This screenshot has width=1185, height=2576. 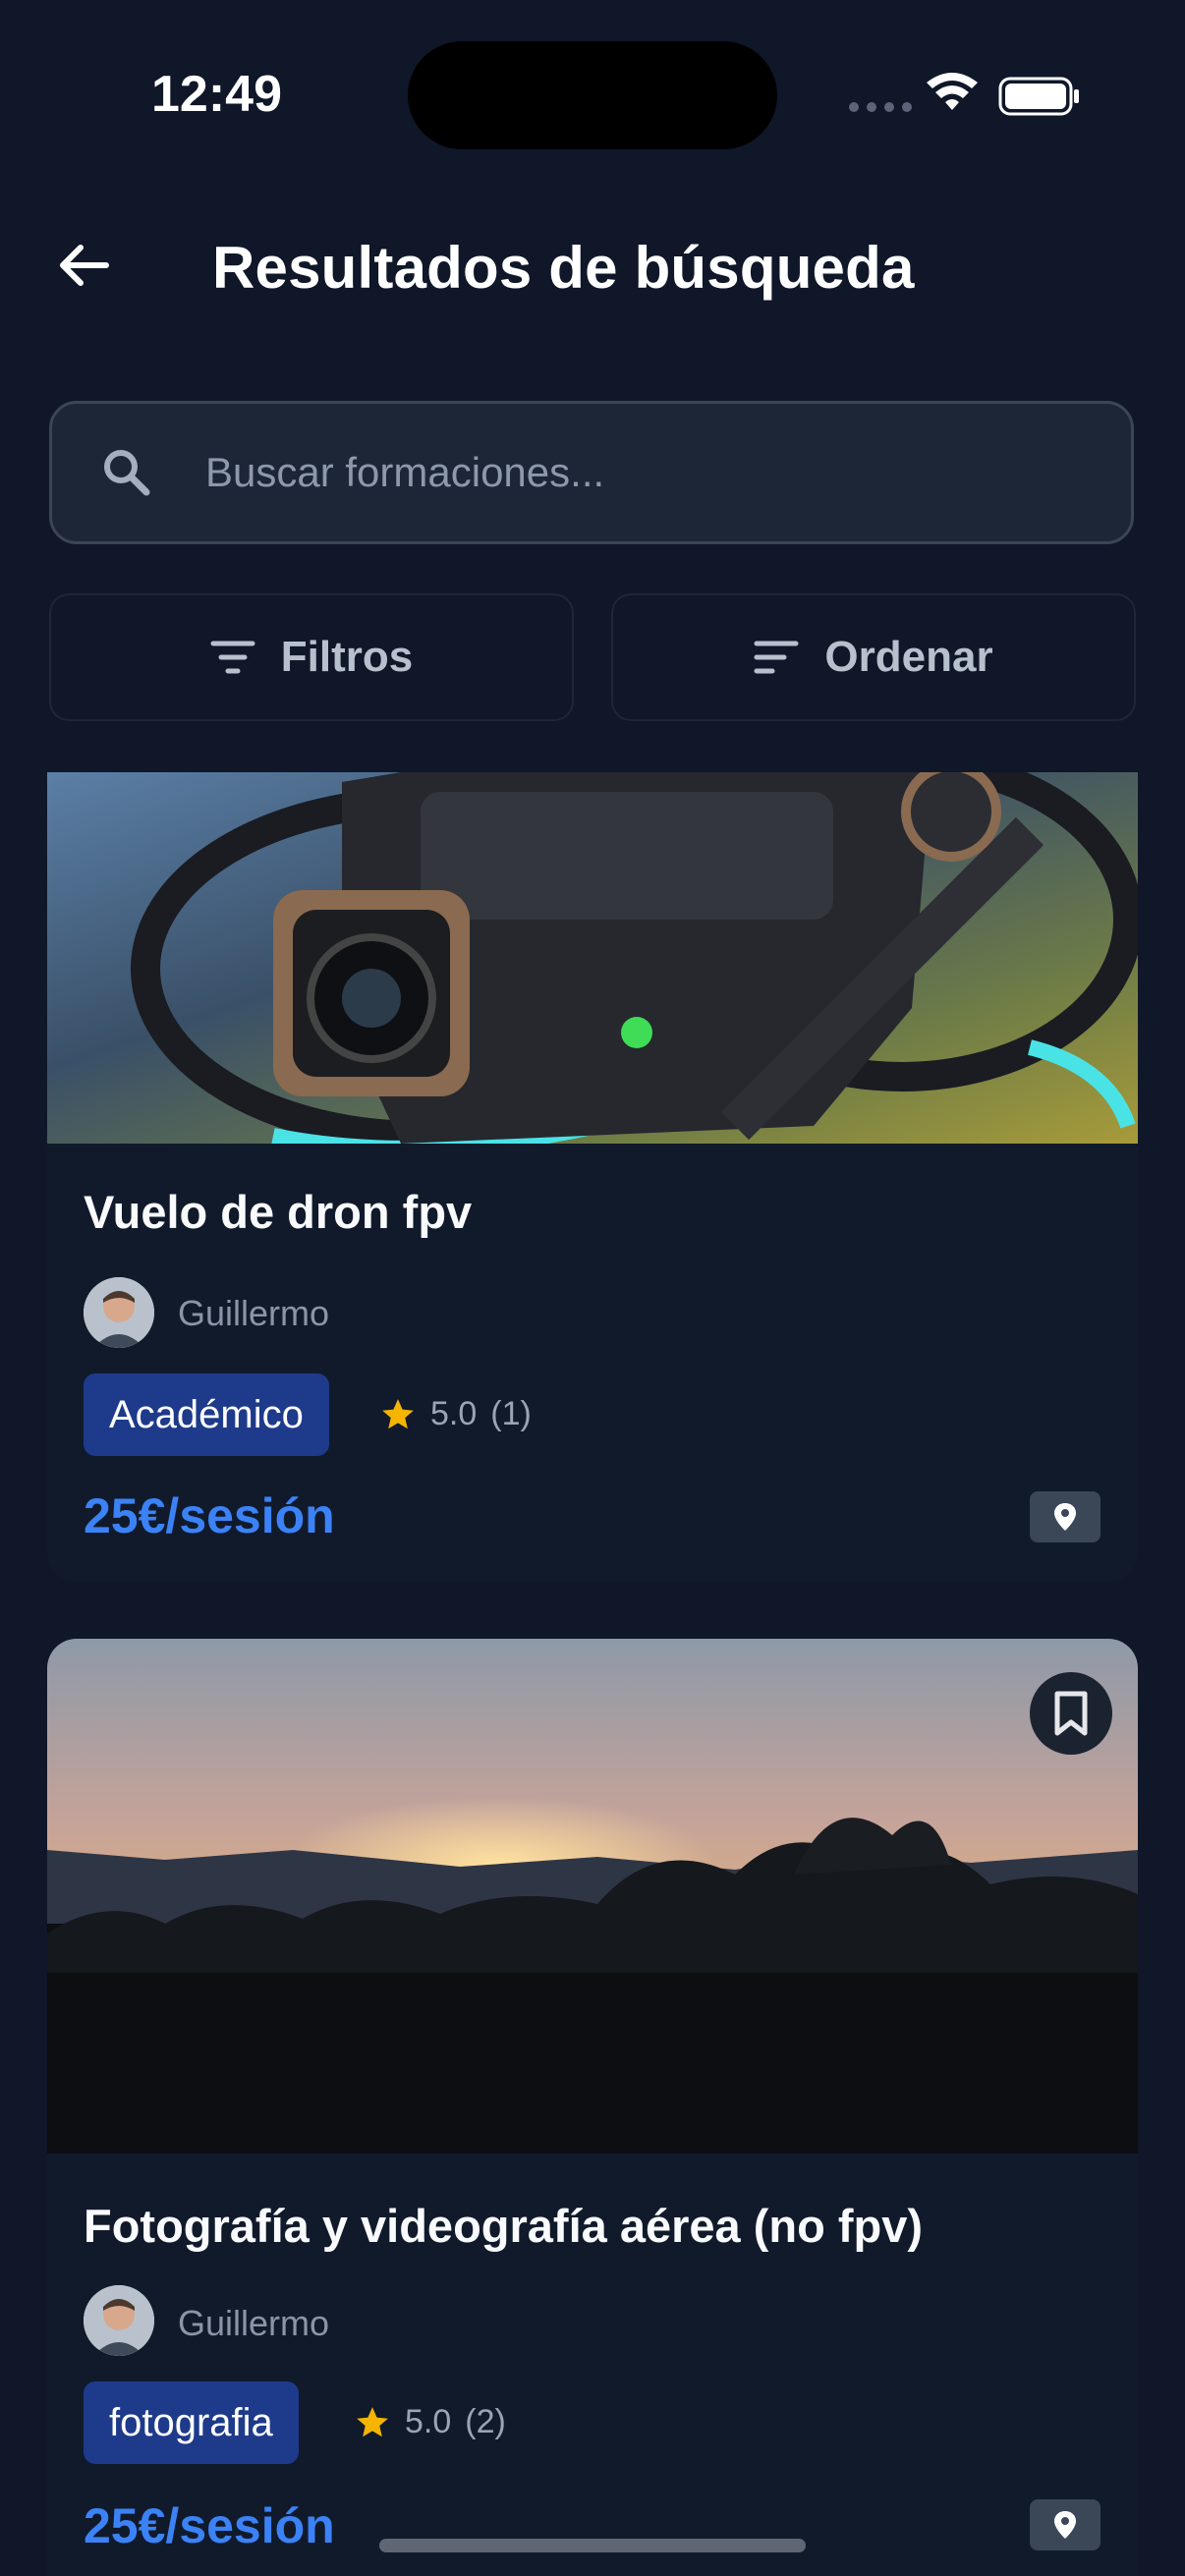 I want to click on category-tag: Académico, so click(x=207, y=1414).